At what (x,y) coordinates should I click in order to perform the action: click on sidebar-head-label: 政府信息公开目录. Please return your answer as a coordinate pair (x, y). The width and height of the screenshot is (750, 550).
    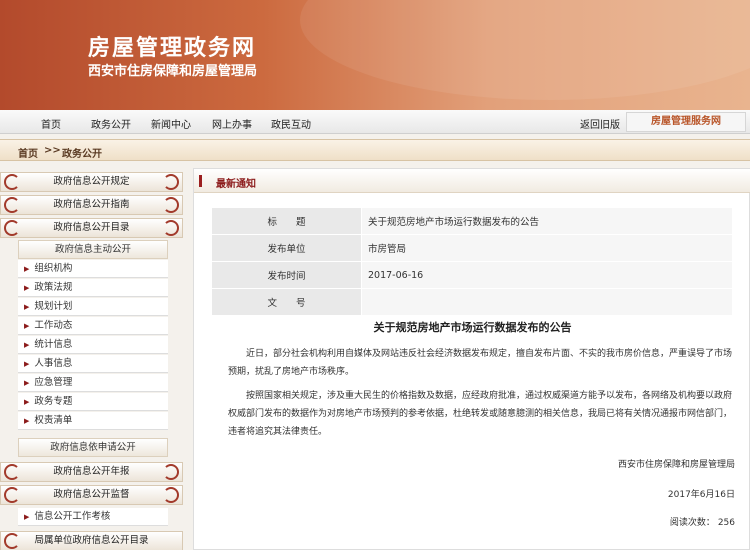
    Looking at the image, I should click on (91, 227).